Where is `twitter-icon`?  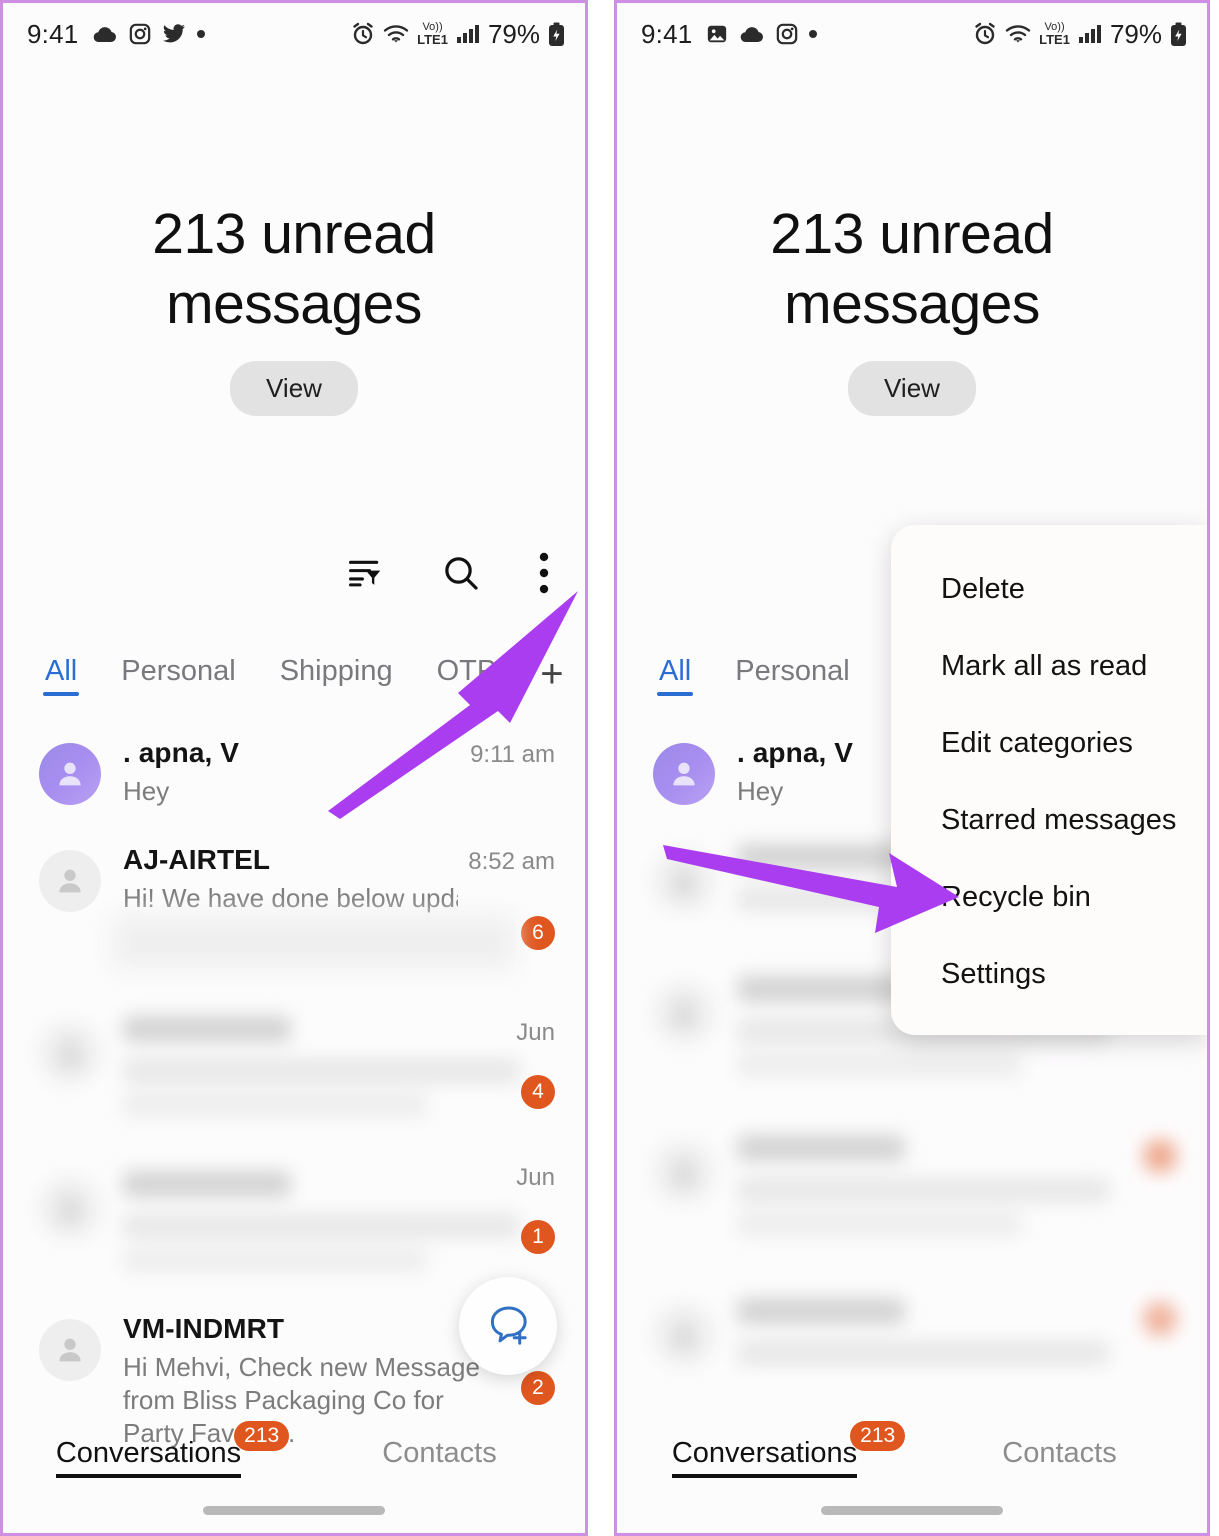
twitter-icon is located at coordinates (174, 34).